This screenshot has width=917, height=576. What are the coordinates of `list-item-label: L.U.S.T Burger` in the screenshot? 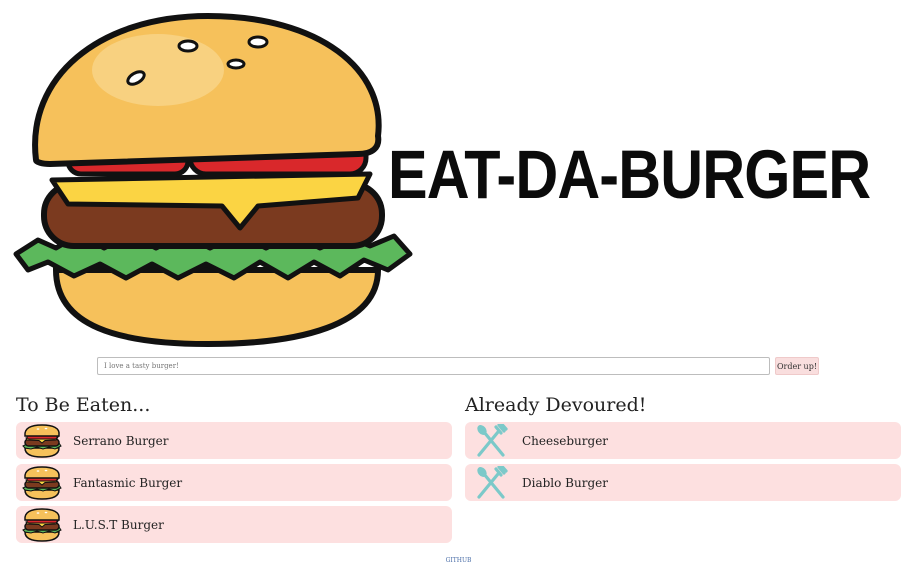 It's located at (118, 524).